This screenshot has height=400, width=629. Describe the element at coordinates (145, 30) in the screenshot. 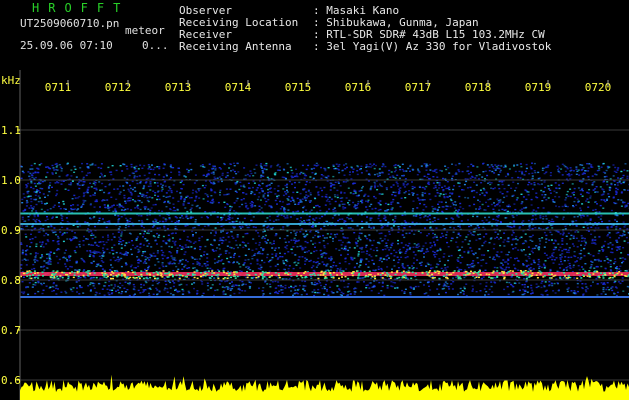

I see `meteor-tag: meteor` at that location.